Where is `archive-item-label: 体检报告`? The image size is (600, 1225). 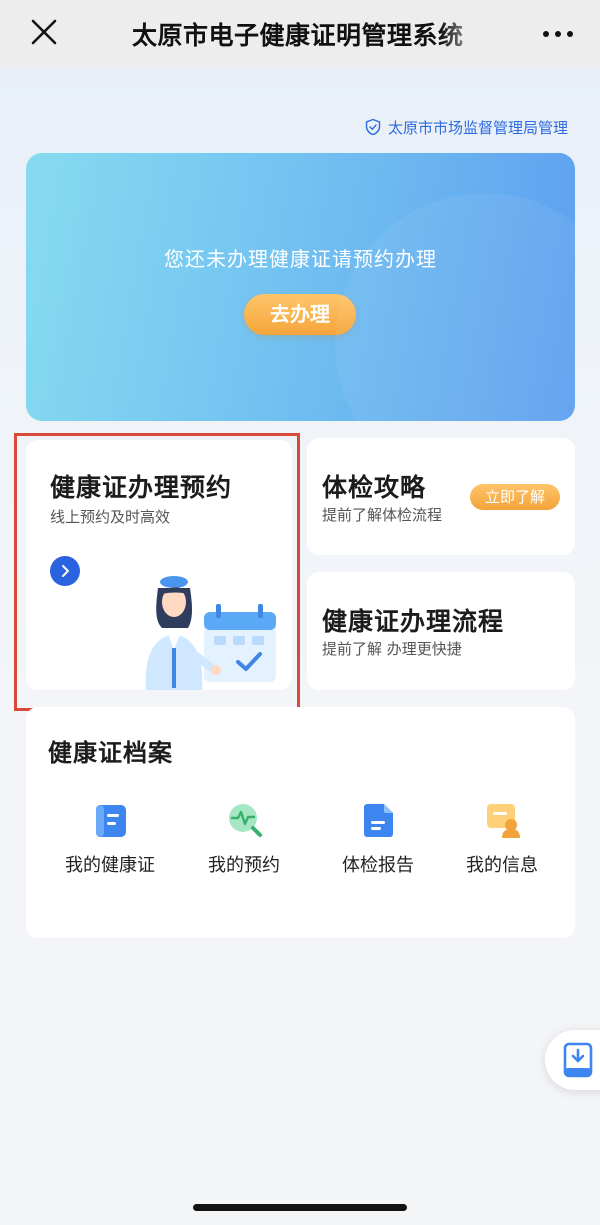 archive-item-label: 体检报告 is located at coordinates (378, 865).